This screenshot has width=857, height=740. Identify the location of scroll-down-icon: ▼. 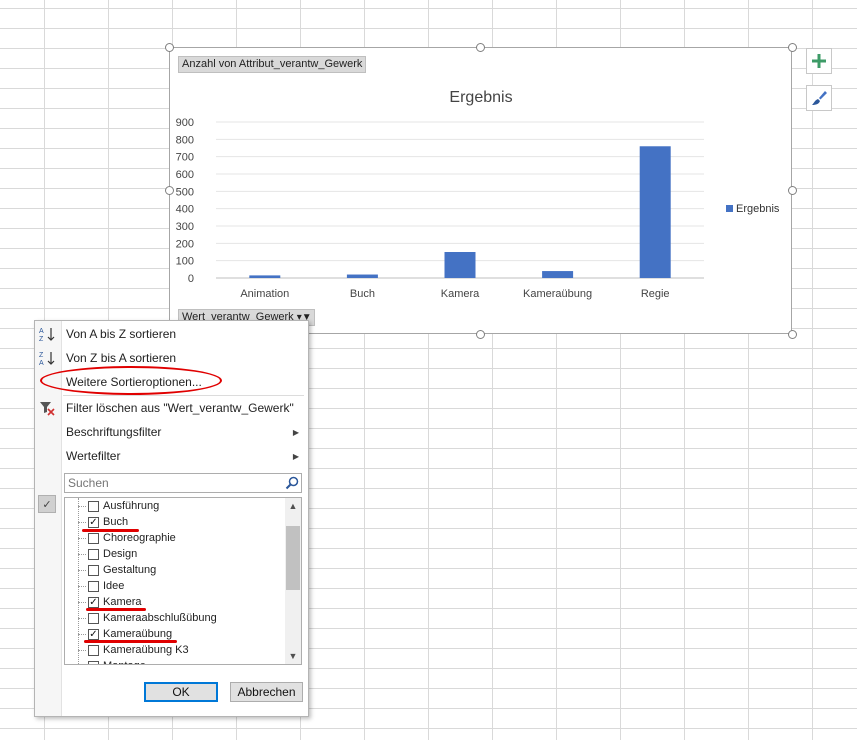
(293, 656).